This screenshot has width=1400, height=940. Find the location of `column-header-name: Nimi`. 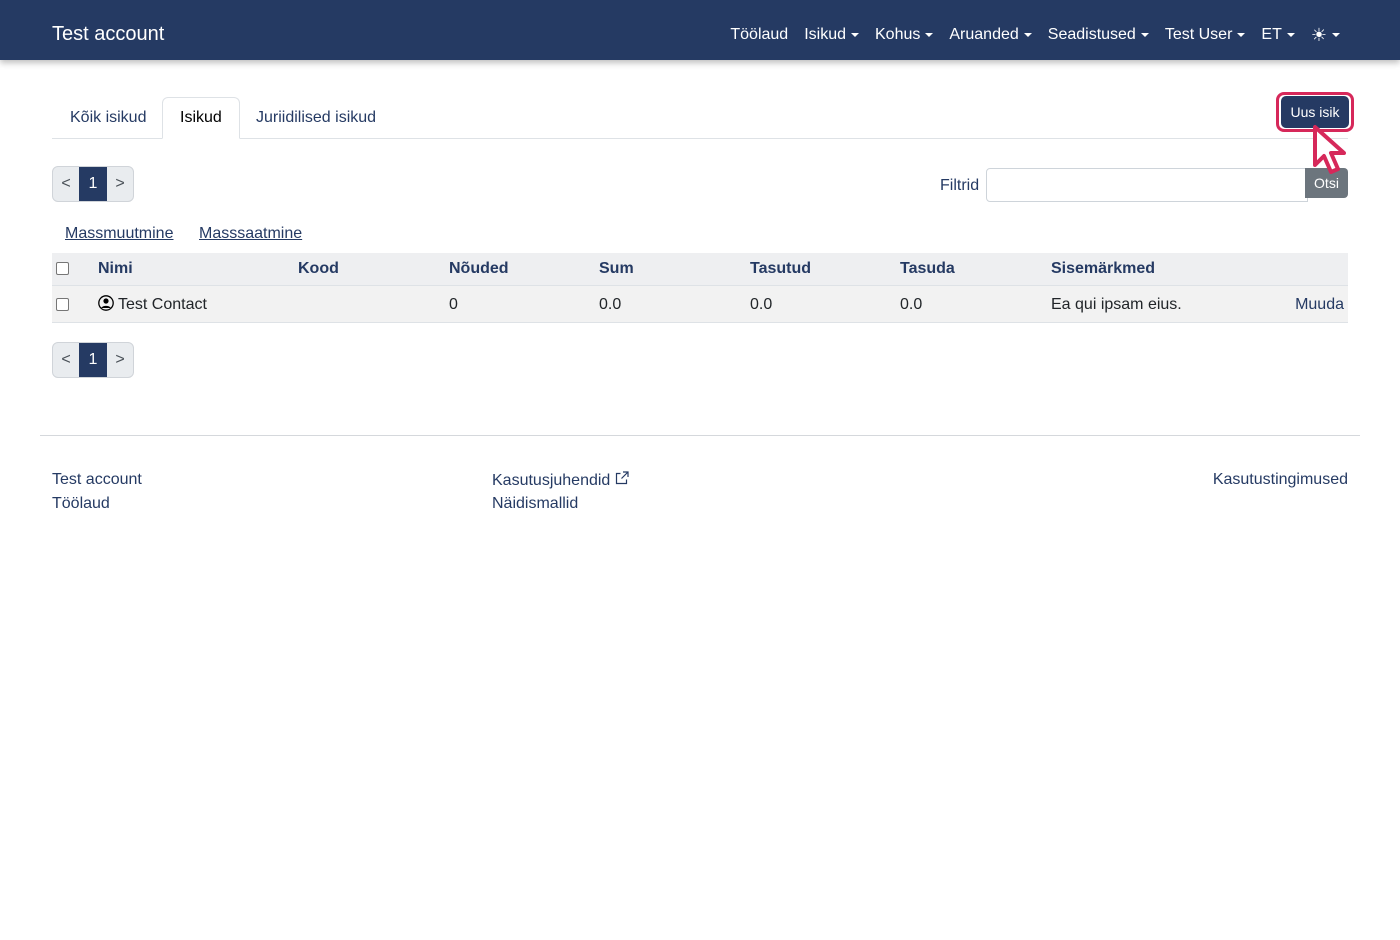

column-header-name: Nimi is located at coordinates (115, 268).